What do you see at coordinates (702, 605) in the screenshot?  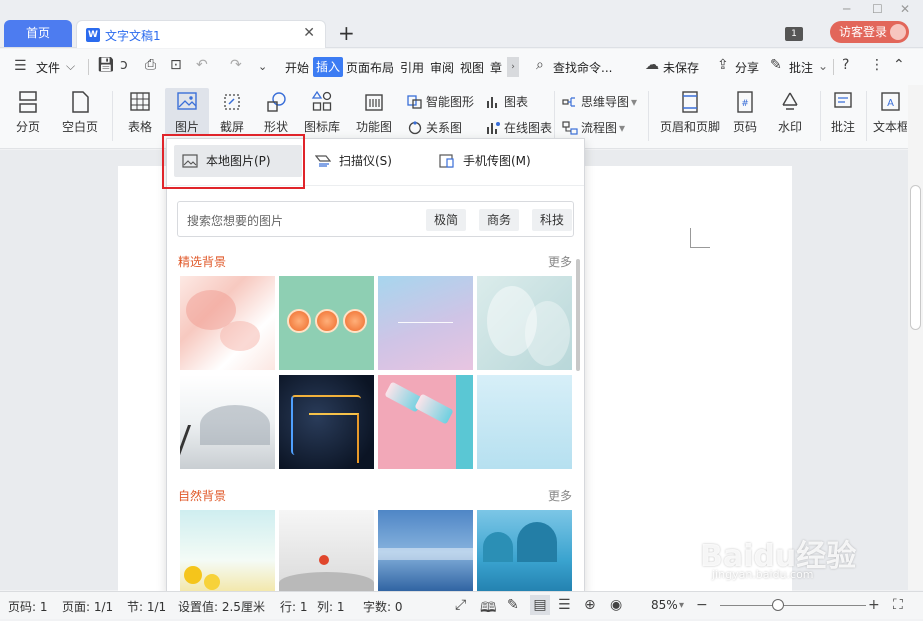 I see `zoom-out-icon: −` at bounding box center [702, 605].